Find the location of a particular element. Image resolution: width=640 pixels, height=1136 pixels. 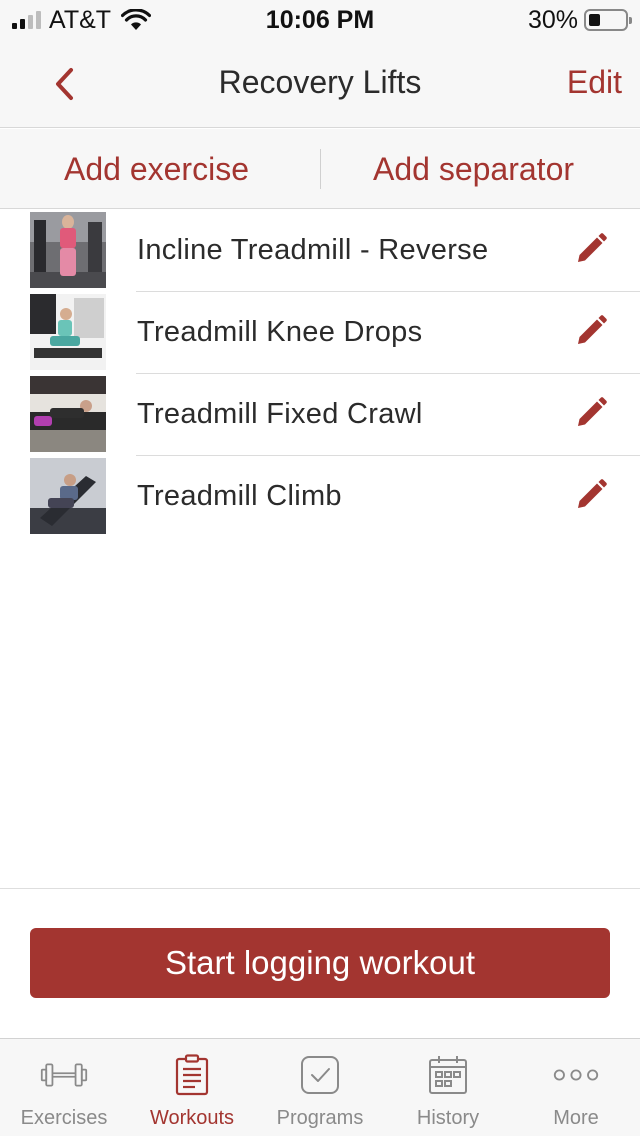

tab-label: Exercises is located at coordinates (64, 1118).